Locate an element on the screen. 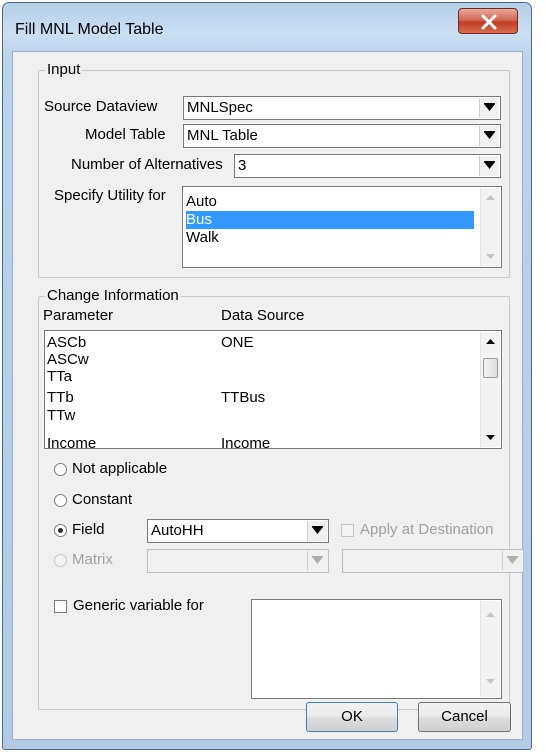 The image size is (546, 754). matrix-select is located at coordinates (238, 561).